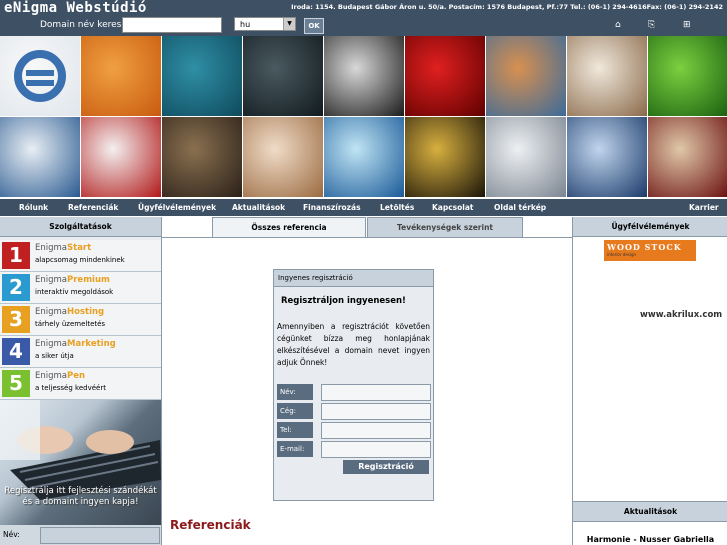 The width and height of the screenshot is (727, 545). I want to click on nav-item-oldal-terkep: Oldal térkép, so click(520, 207).